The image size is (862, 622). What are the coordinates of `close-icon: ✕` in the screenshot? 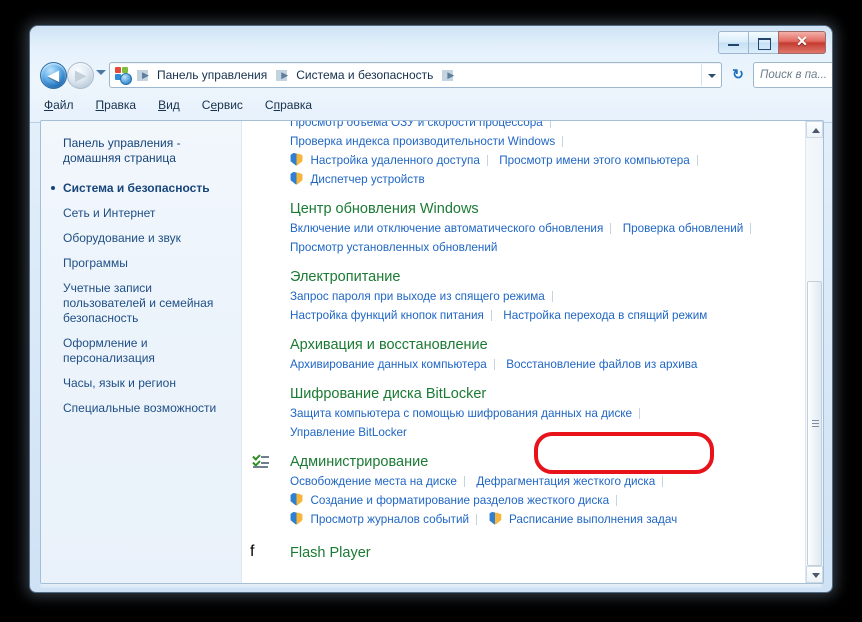 It's located at (802, 42).